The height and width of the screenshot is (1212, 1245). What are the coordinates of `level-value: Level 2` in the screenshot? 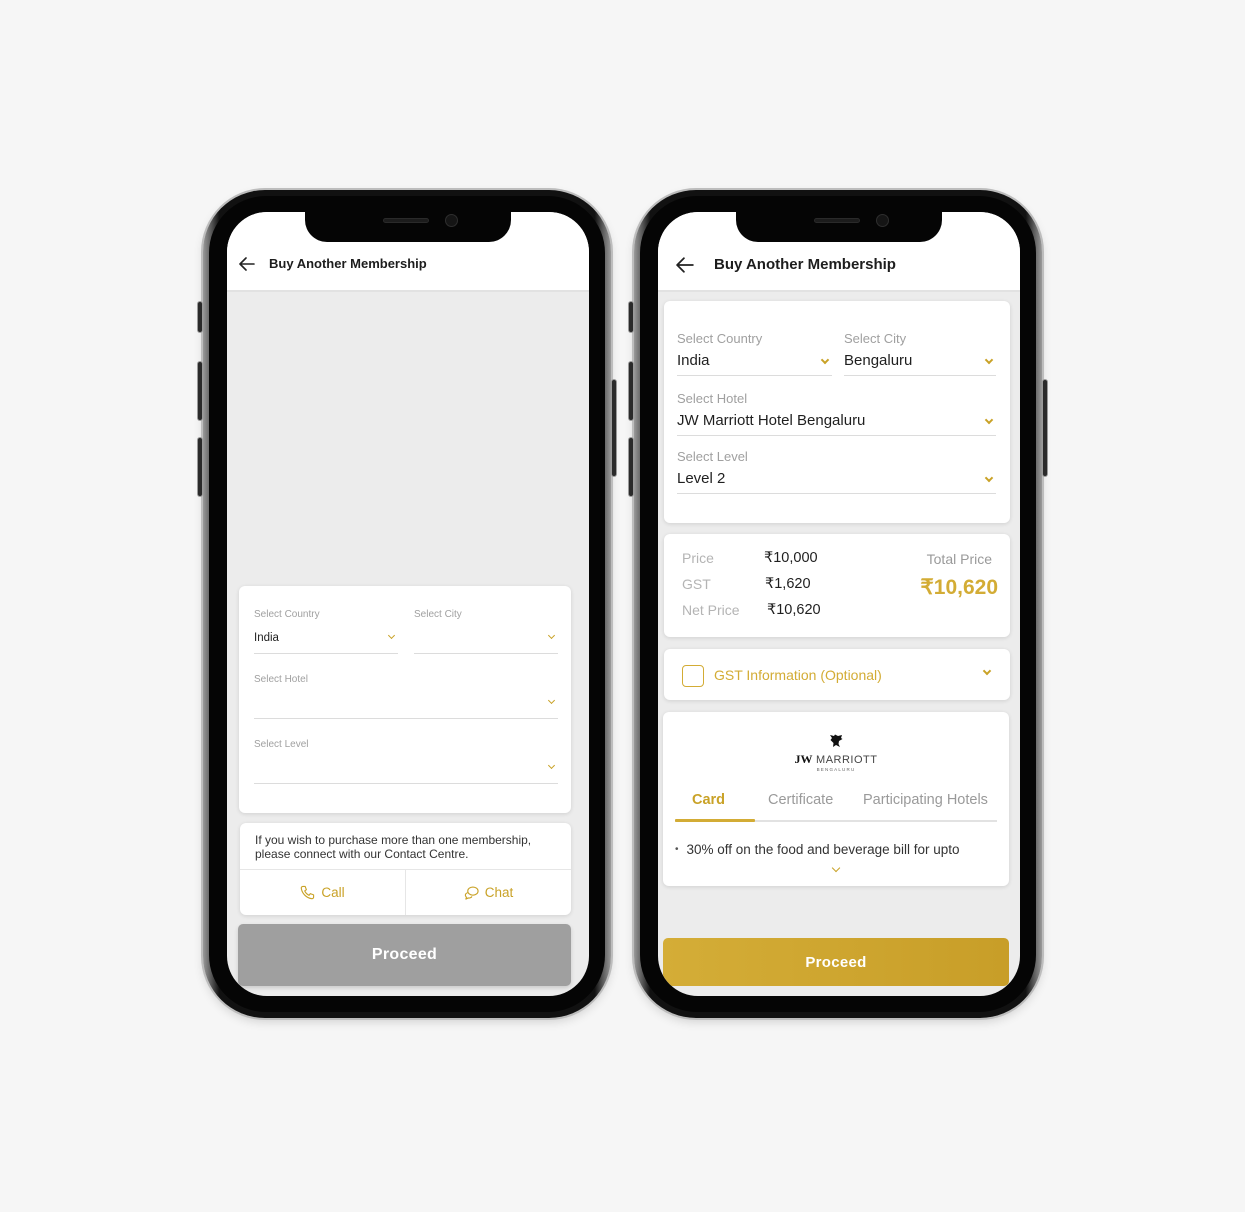 It's located at (701, 478).